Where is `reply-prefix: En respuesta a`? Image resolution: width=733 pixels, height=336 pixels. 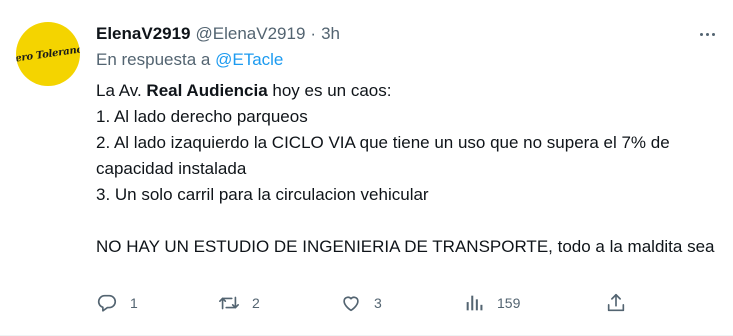
reply-prefix: En respuesta a is located at coordinates (153, 59).